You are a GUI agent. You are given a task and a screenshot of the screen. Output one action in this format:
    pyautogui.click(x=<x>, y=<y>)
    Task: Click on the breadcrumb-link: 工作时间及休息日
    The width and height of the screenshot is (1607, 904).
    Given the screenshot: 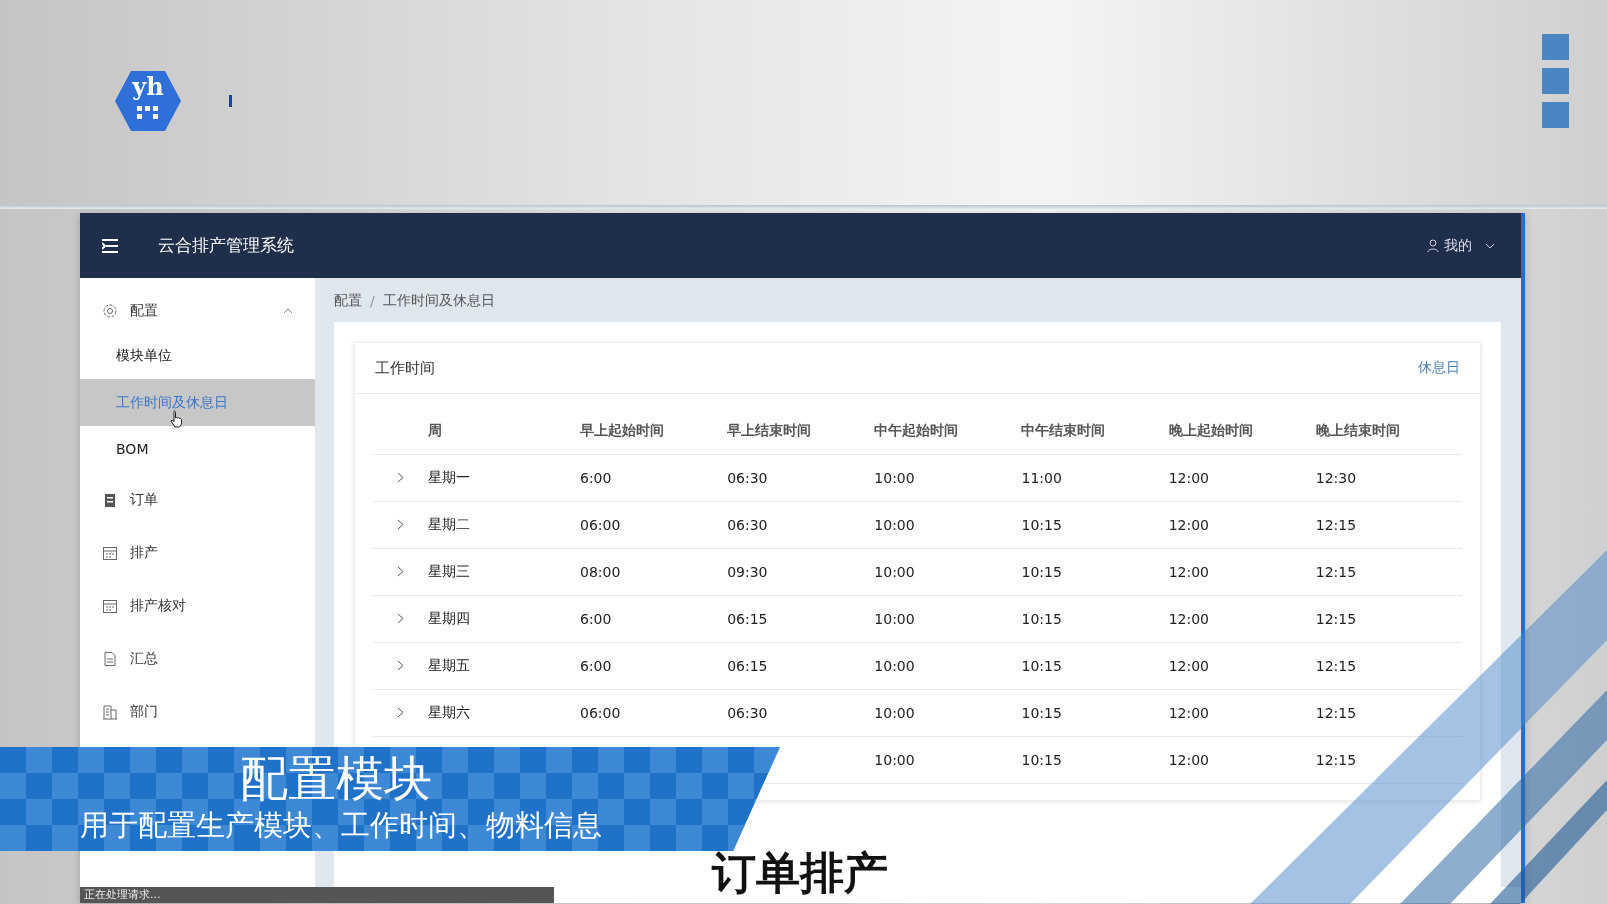 What is the action you would take?
    pyautogui.click(x=438, y=301)
    